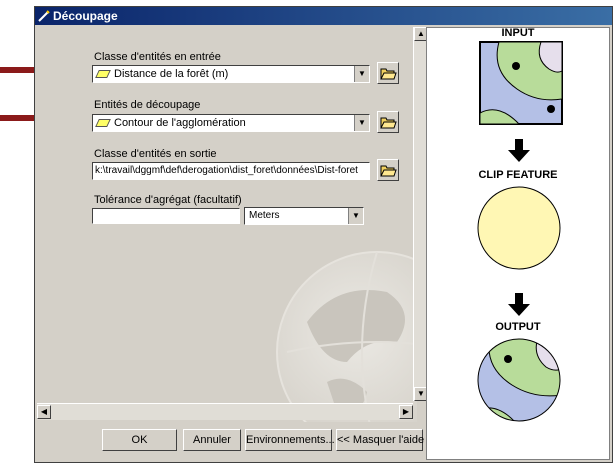  What do you see at coordinates (518, 327) in the screenshot?
I see `output-title: OUTPUT` at bounding box center [518, 327].